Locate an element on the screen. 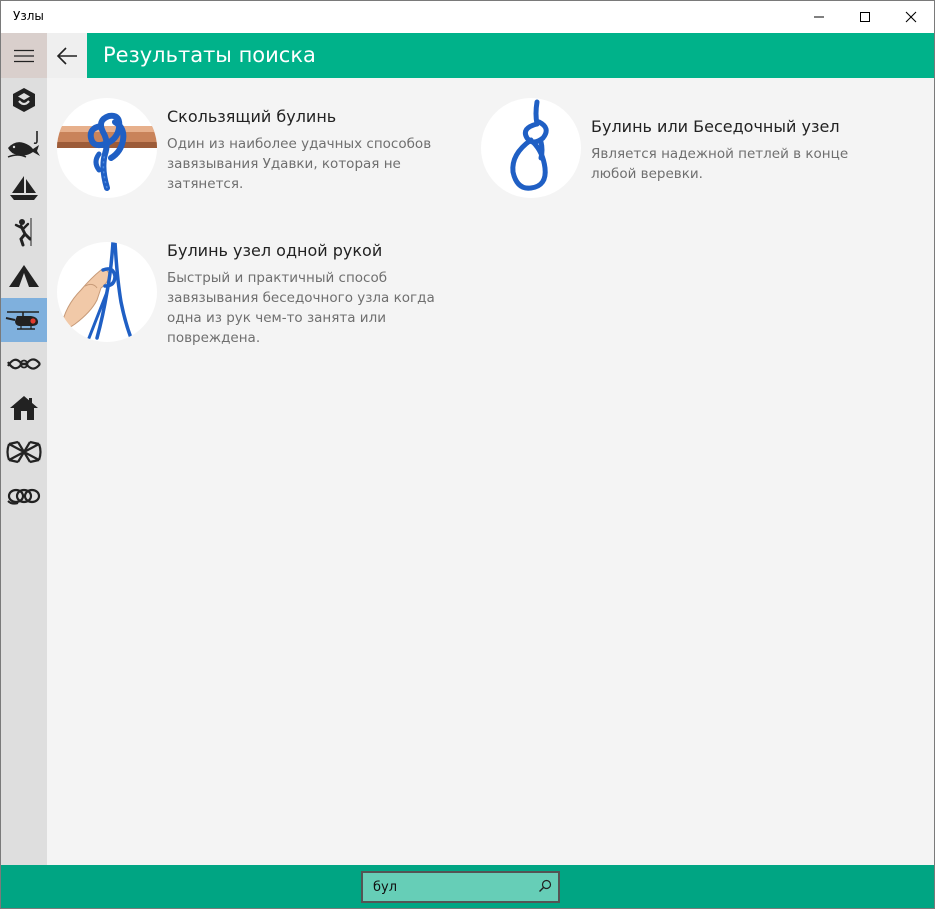  sailboat-icon is located at coordinates (24, 188).